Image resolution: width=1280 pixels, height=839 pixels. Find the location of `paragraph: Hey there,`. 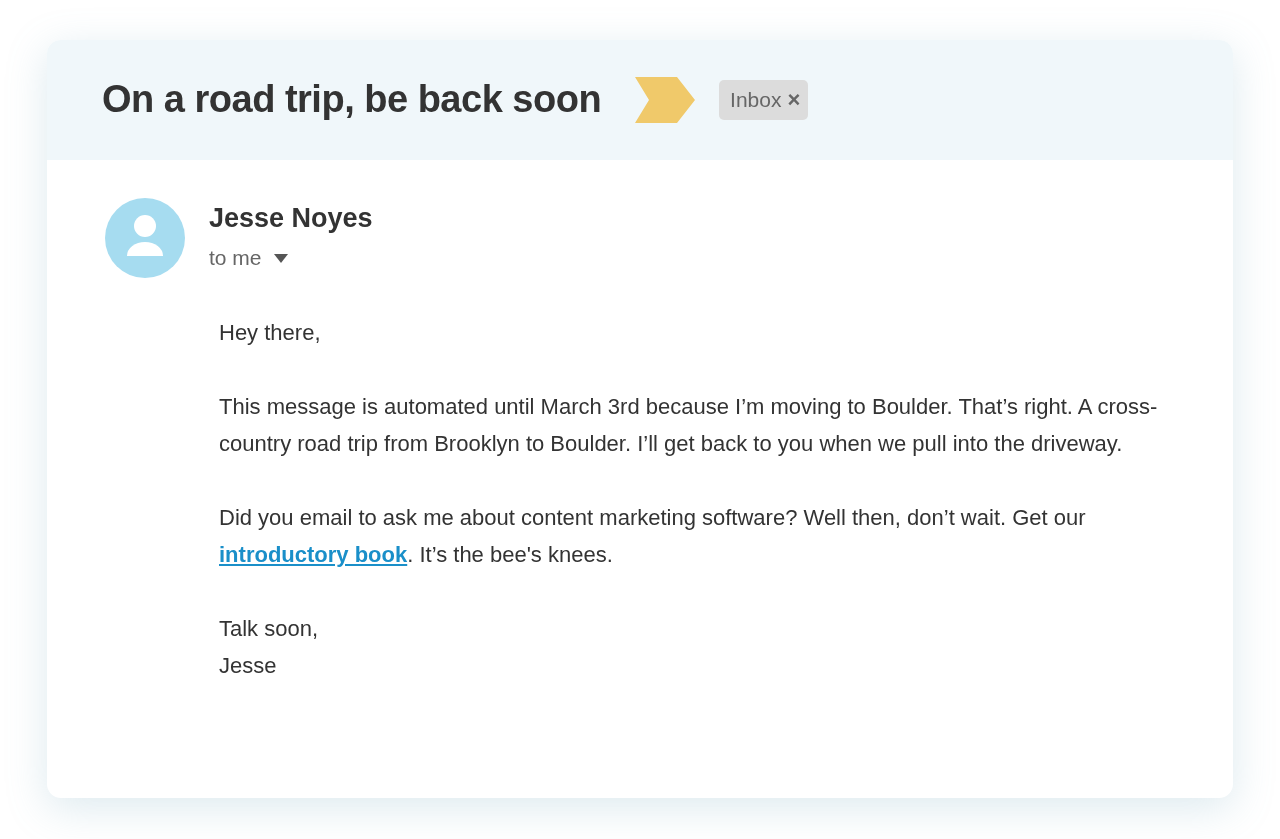

paragraph: Hey there, is located at coordinates (270, 333).